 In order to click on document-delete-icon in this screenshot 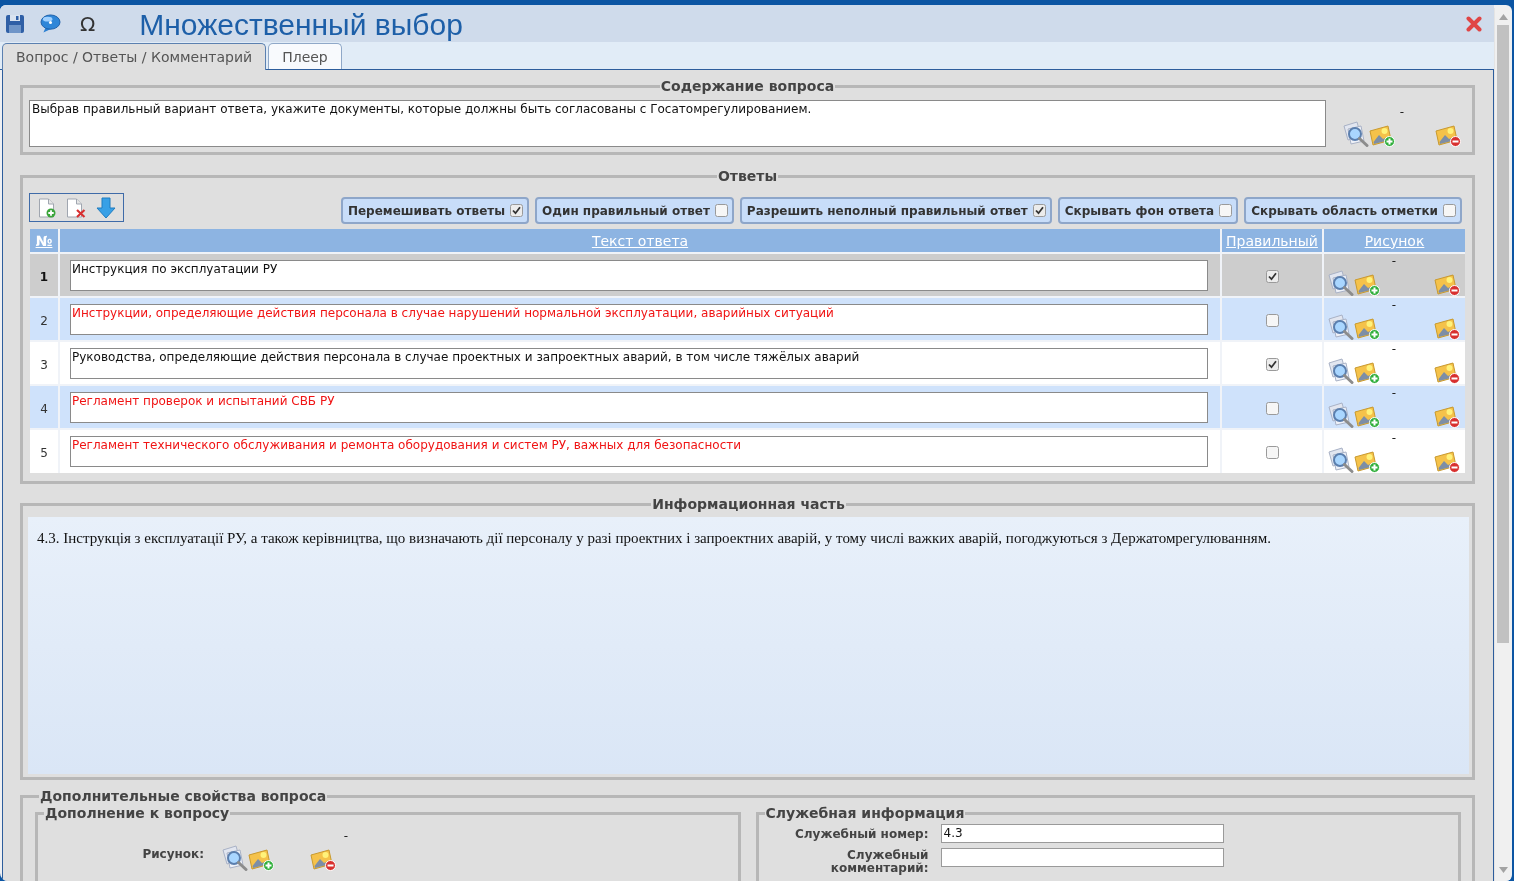, I will do `click(76, 207)`.